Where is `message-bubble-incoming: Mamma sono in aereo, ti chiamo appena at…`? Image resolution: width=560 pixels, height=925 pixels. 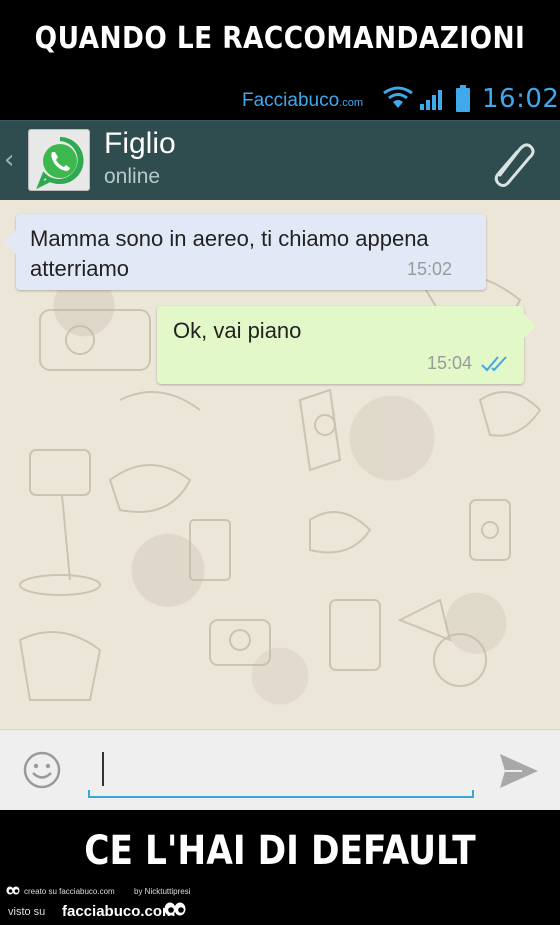
message-bubble-incoming: Mamma sono in aereo, ti chiamo appena at… is located at coordinates (245, 252).